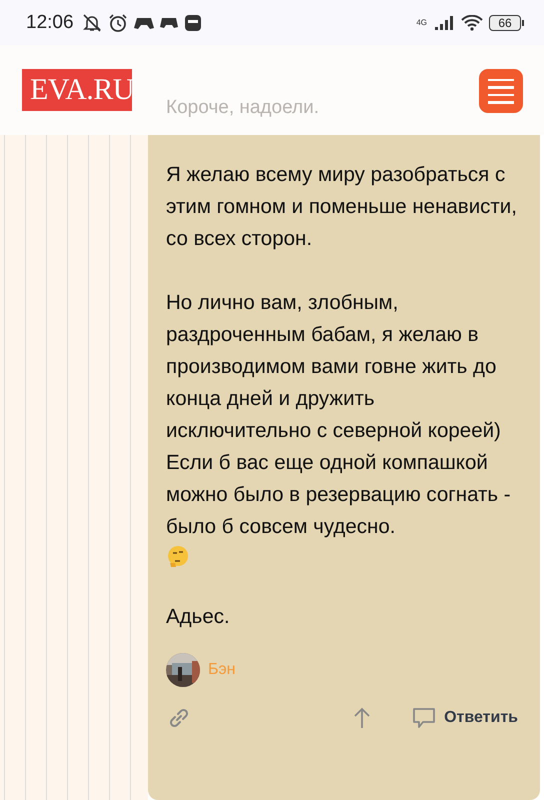 The height and width of the screenshot is (800, 544). I want to click on reply-button: Ответить, so click(465, 718).